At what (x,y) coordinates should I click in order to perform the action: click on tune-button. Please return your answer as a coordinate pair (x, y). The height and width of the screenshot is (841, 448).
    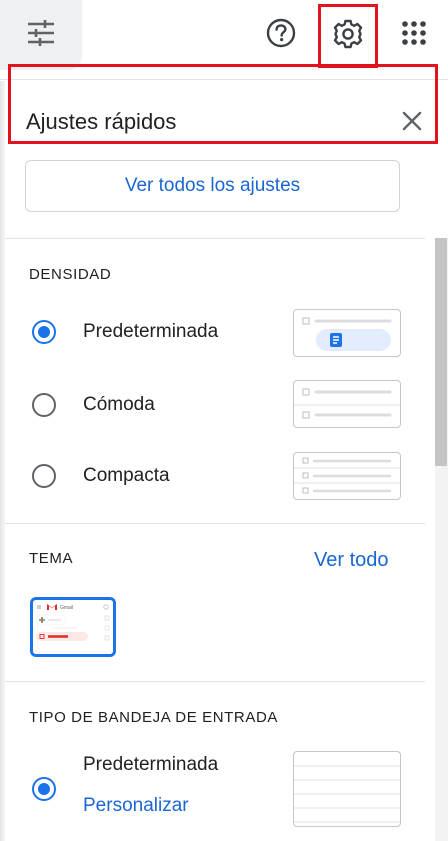
    Looking at the image, I should click on (41, 35).